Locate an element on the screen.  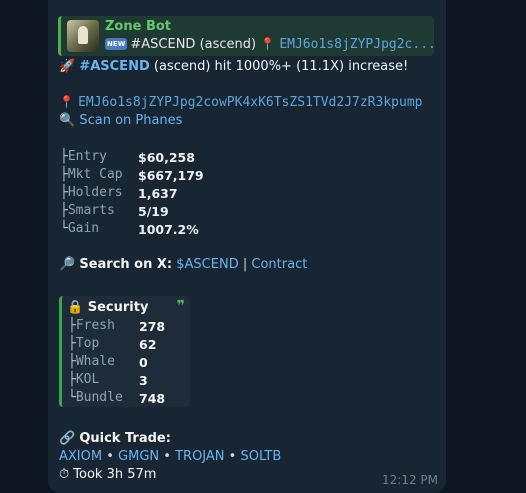
stat-smarts-key: ├Smarts is located at coordinates (87, 210).